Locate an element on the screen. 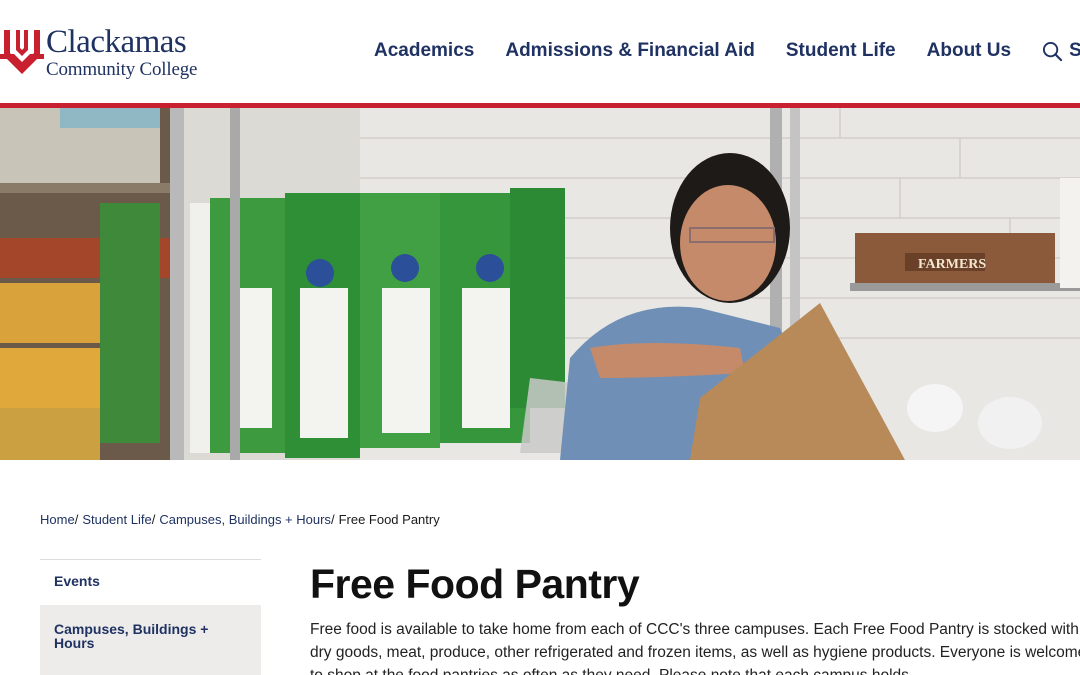 This screenshot has height=675, width=1080. nav-item-student-life: Student Life is located at coordinates (841, 51).